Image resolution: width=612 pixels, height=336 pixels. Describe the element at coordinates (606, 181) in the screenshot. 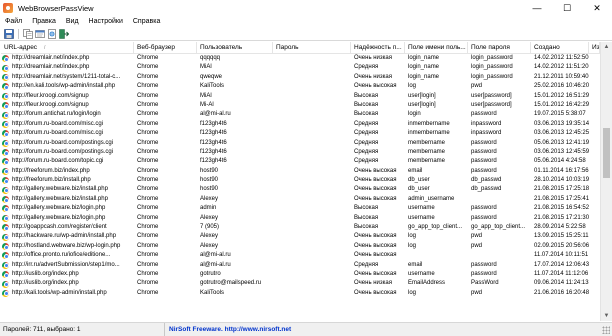

I see `vertical-scrollbar: ▲ ▼` at that location.